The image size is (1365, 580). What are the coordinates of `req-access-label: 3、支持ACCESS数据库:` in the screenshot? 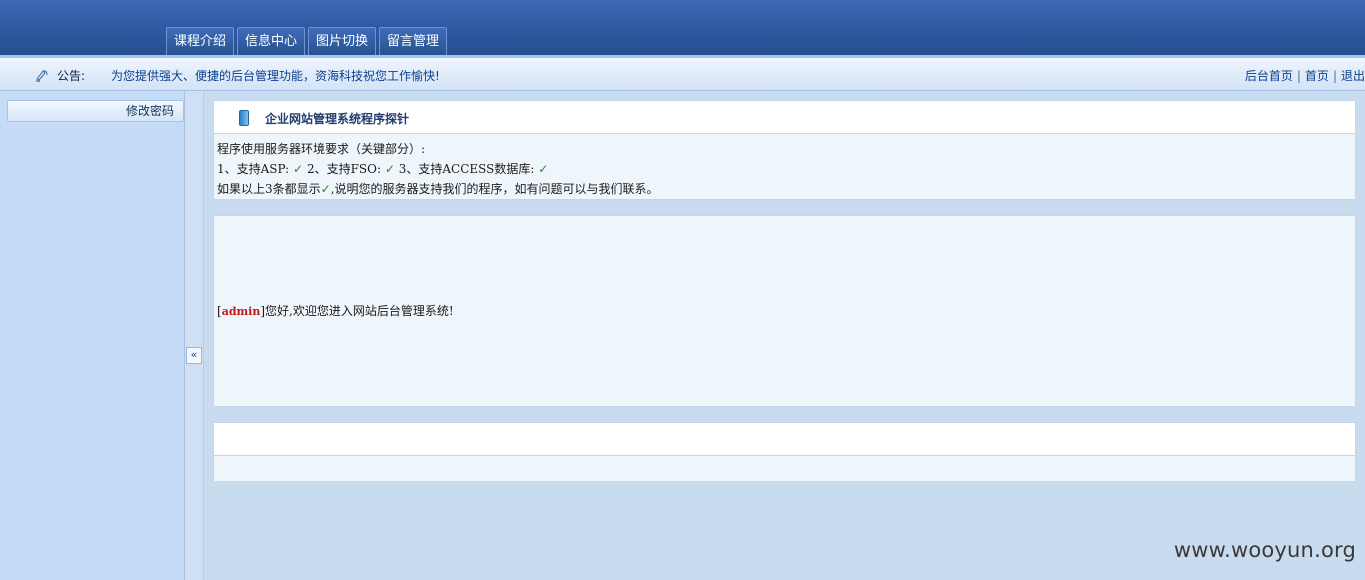 It's located at (466, 169).